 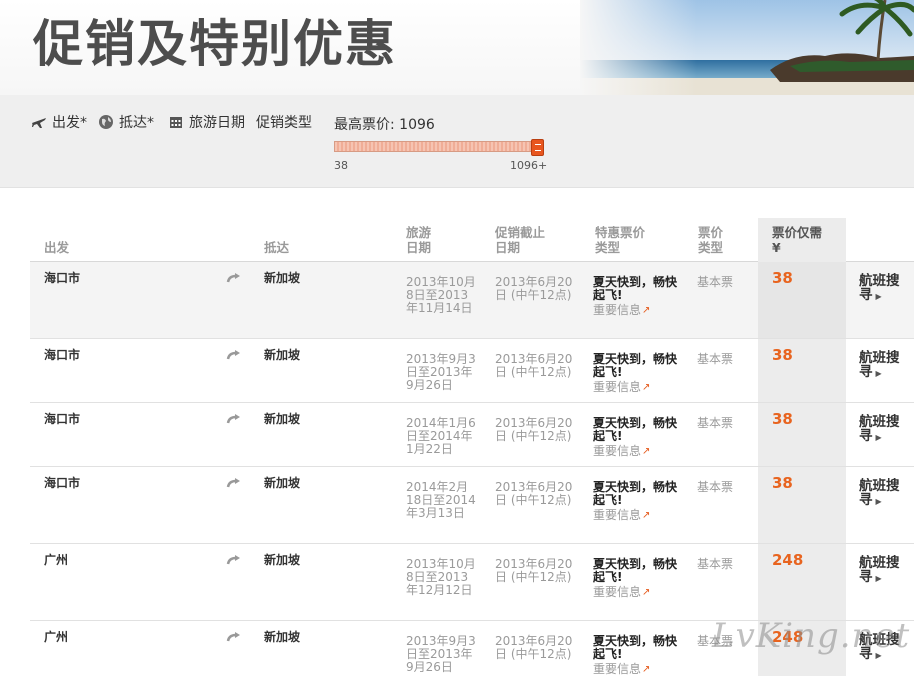 What do you see at coordinates (537, 147) in the screenshot?
I see `price-slider-handle` at bounding box center [537, 147].